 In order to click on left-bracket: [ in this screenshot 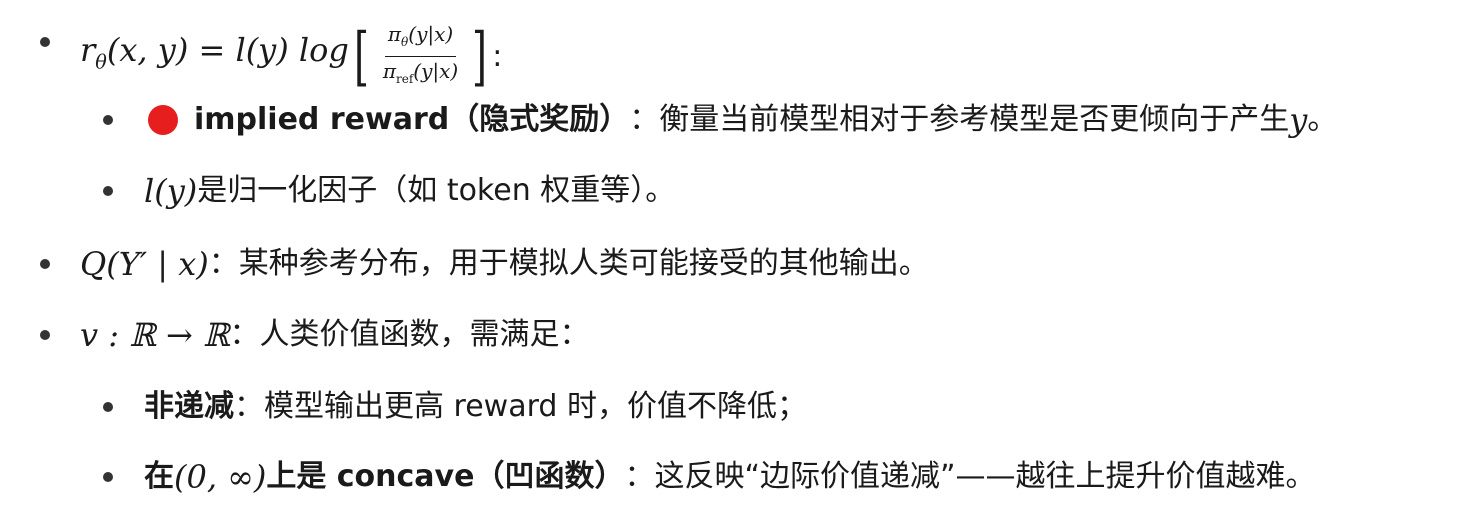, I will do `click(361, 56)`.